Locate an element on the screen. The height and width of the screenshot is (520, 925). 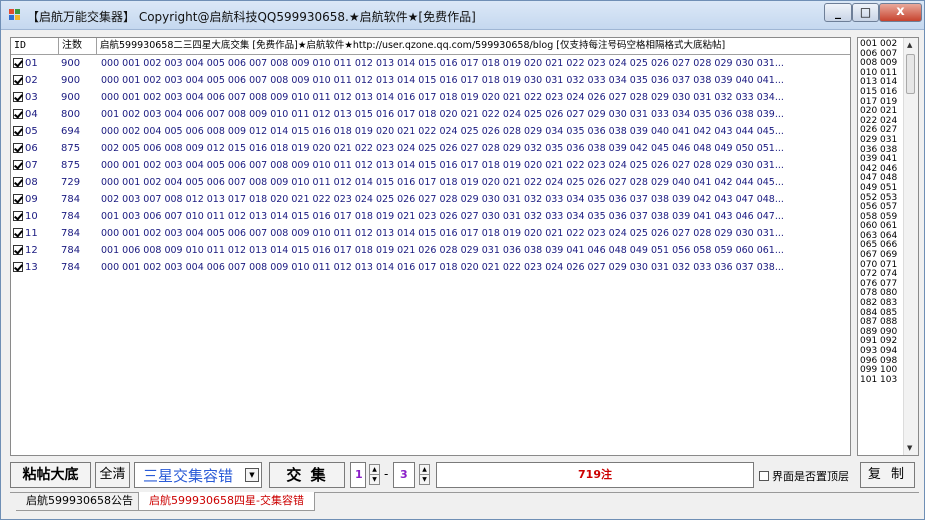
row-count: 694 is located at coordinates (71, 131).